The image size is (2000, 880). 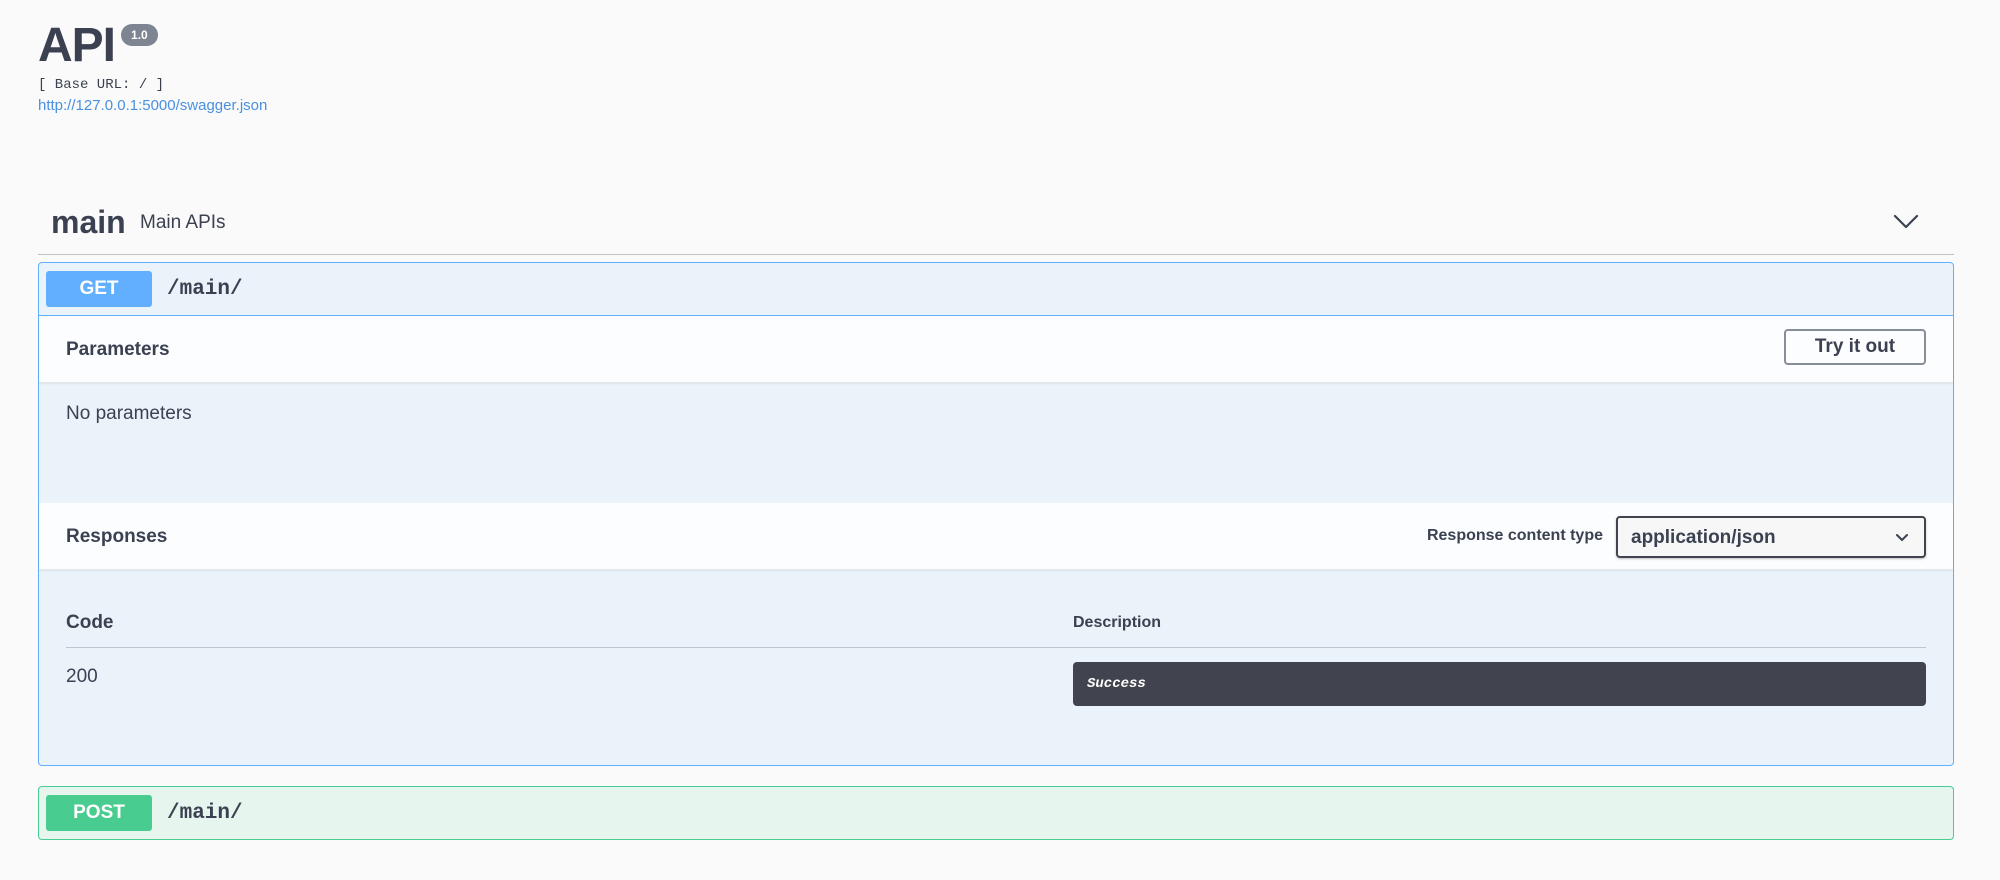 What do you see at coordinates (1703, 537) in the screenshot?
I see `content-type-value: application/json` at bounding box center [1703, 537].